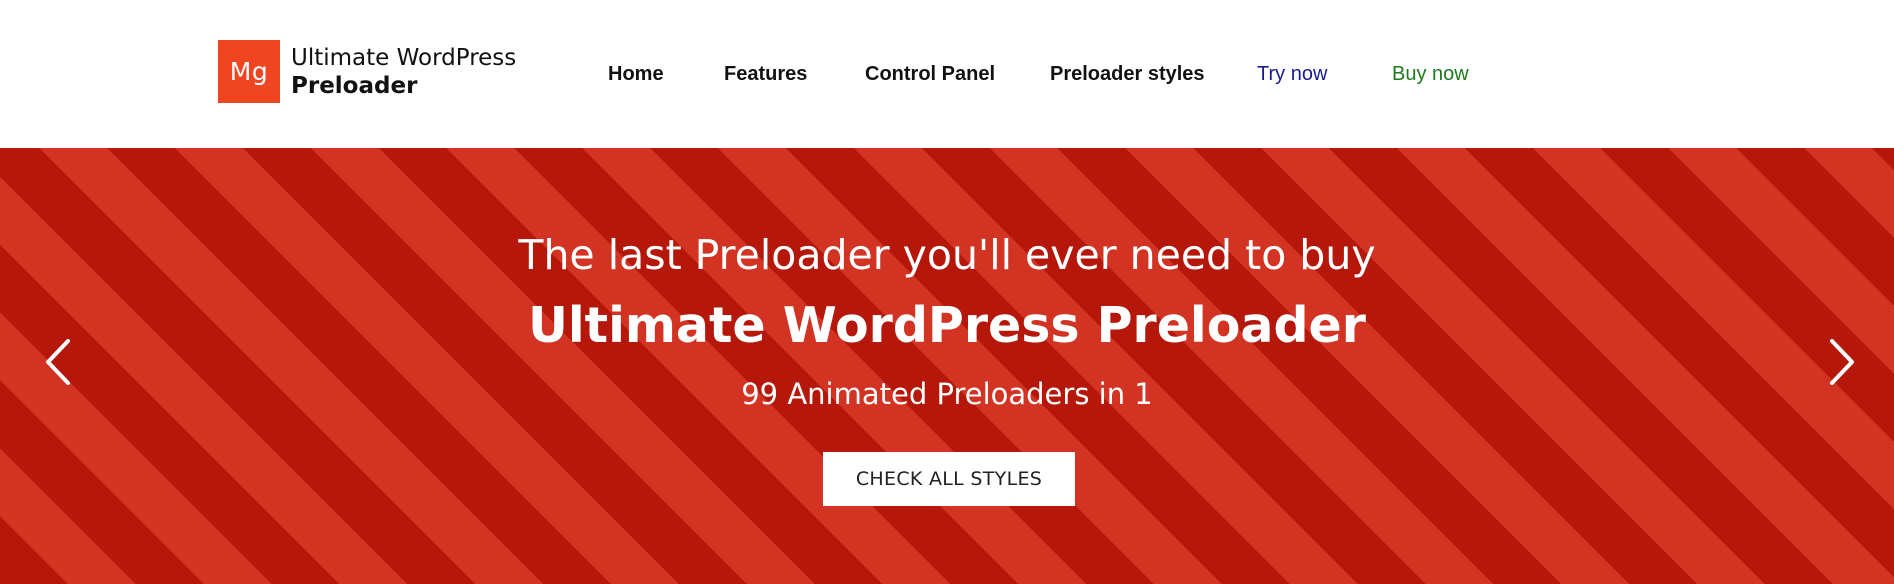 The image size is (1894, 584). I want to click on logo-line2: Preloader, so click(354, 85).